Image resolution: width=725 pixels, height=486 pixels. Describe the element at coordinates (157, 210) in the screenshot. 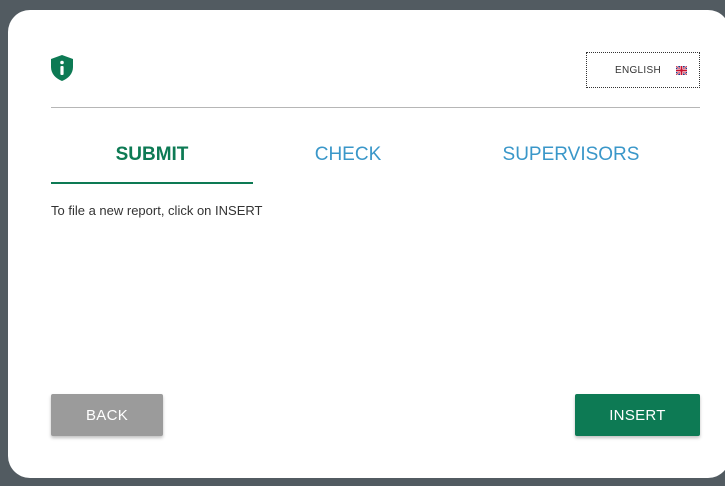

I see `instruction-text: To file a new report, click on INSERT` at that location.